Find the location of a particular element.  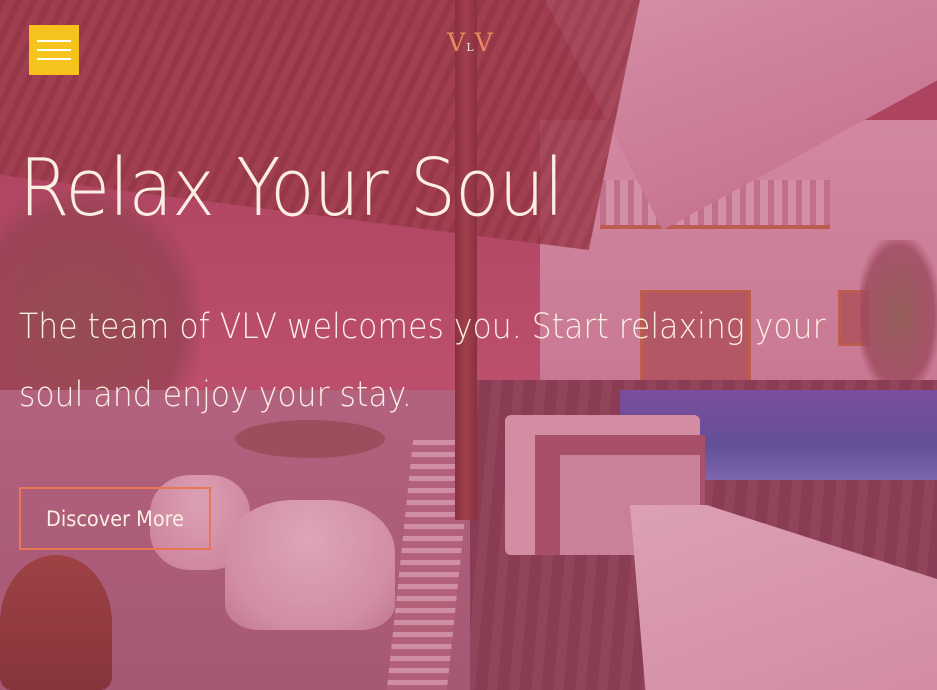

menu-button is located at coordinates (54, 50).